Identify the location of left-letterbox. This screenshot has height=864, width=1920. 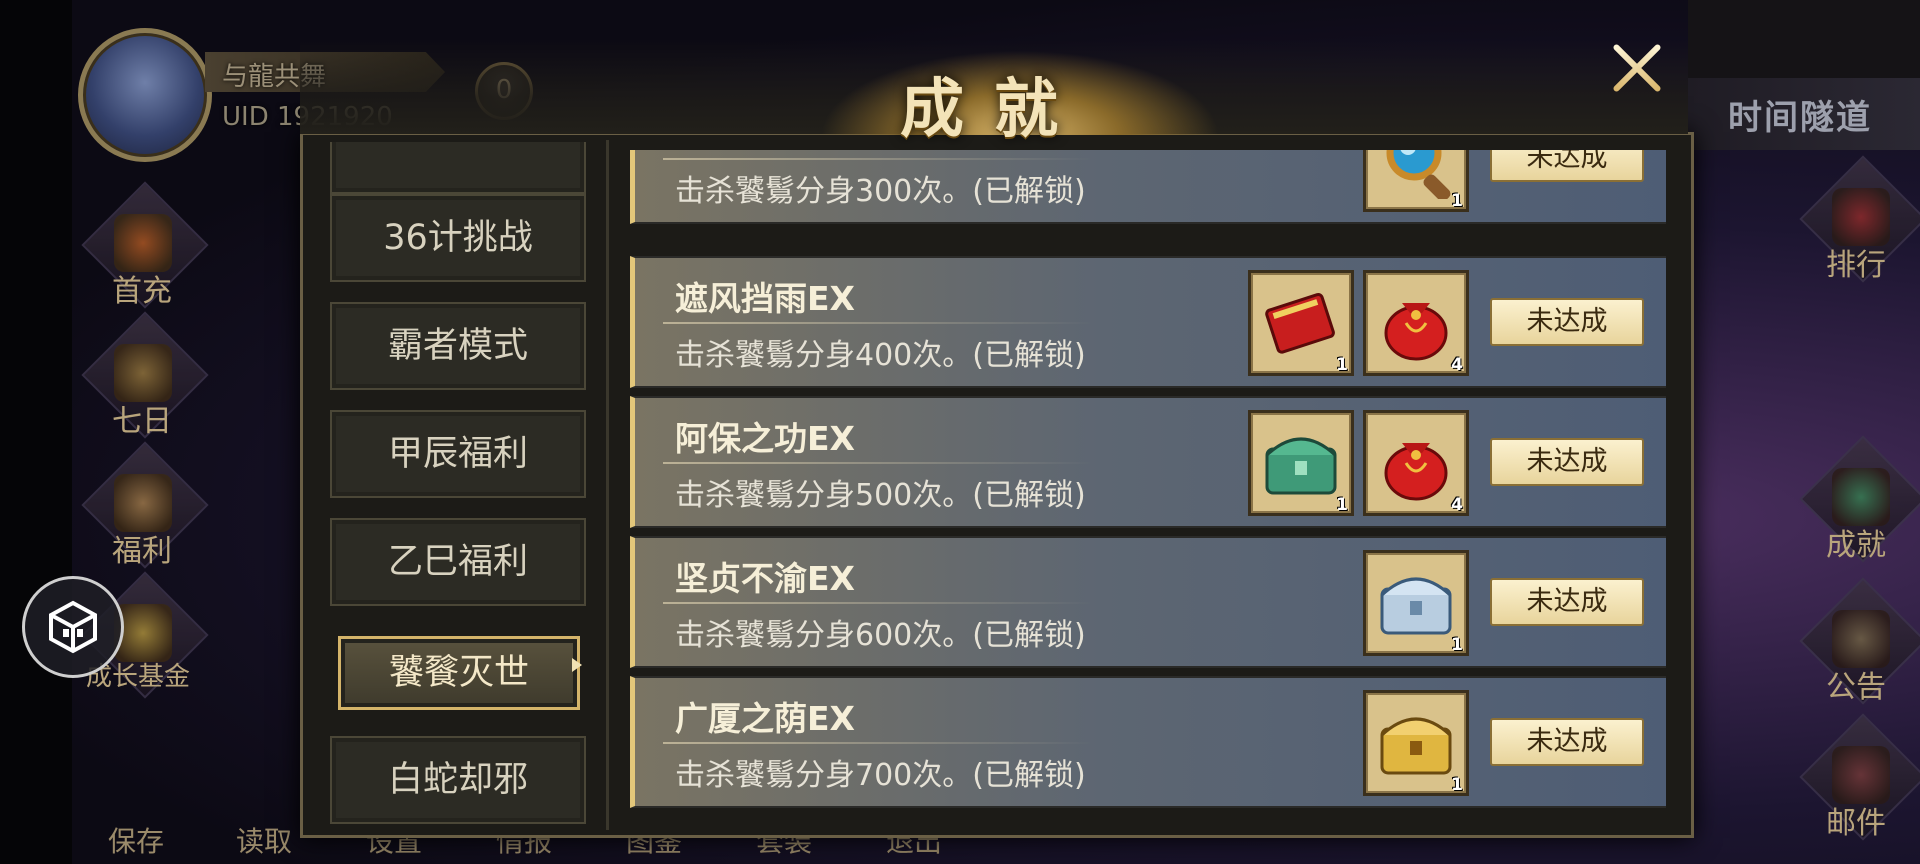
(36, 432).